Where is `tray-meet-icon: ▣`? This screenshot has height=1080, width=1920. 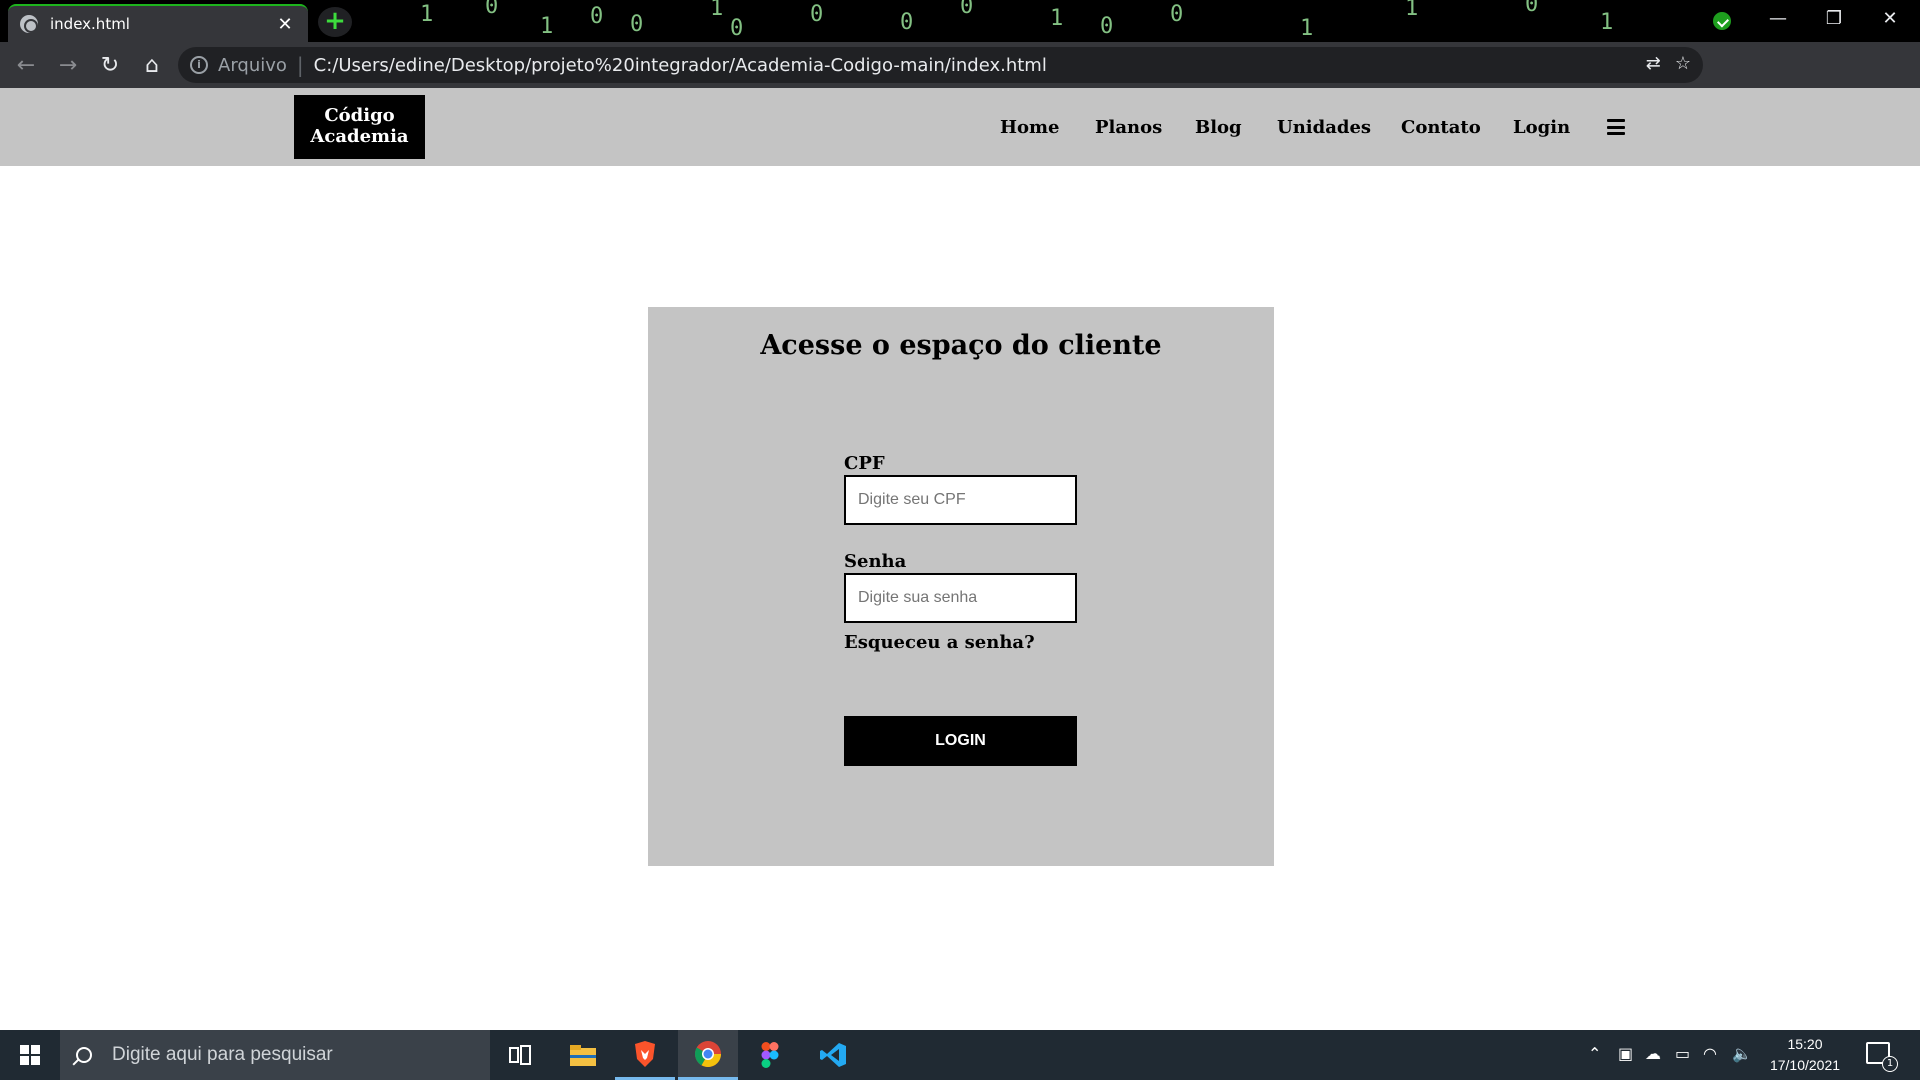 tray-meet-icon: ▣ is located at coordinates (1625, 1053).